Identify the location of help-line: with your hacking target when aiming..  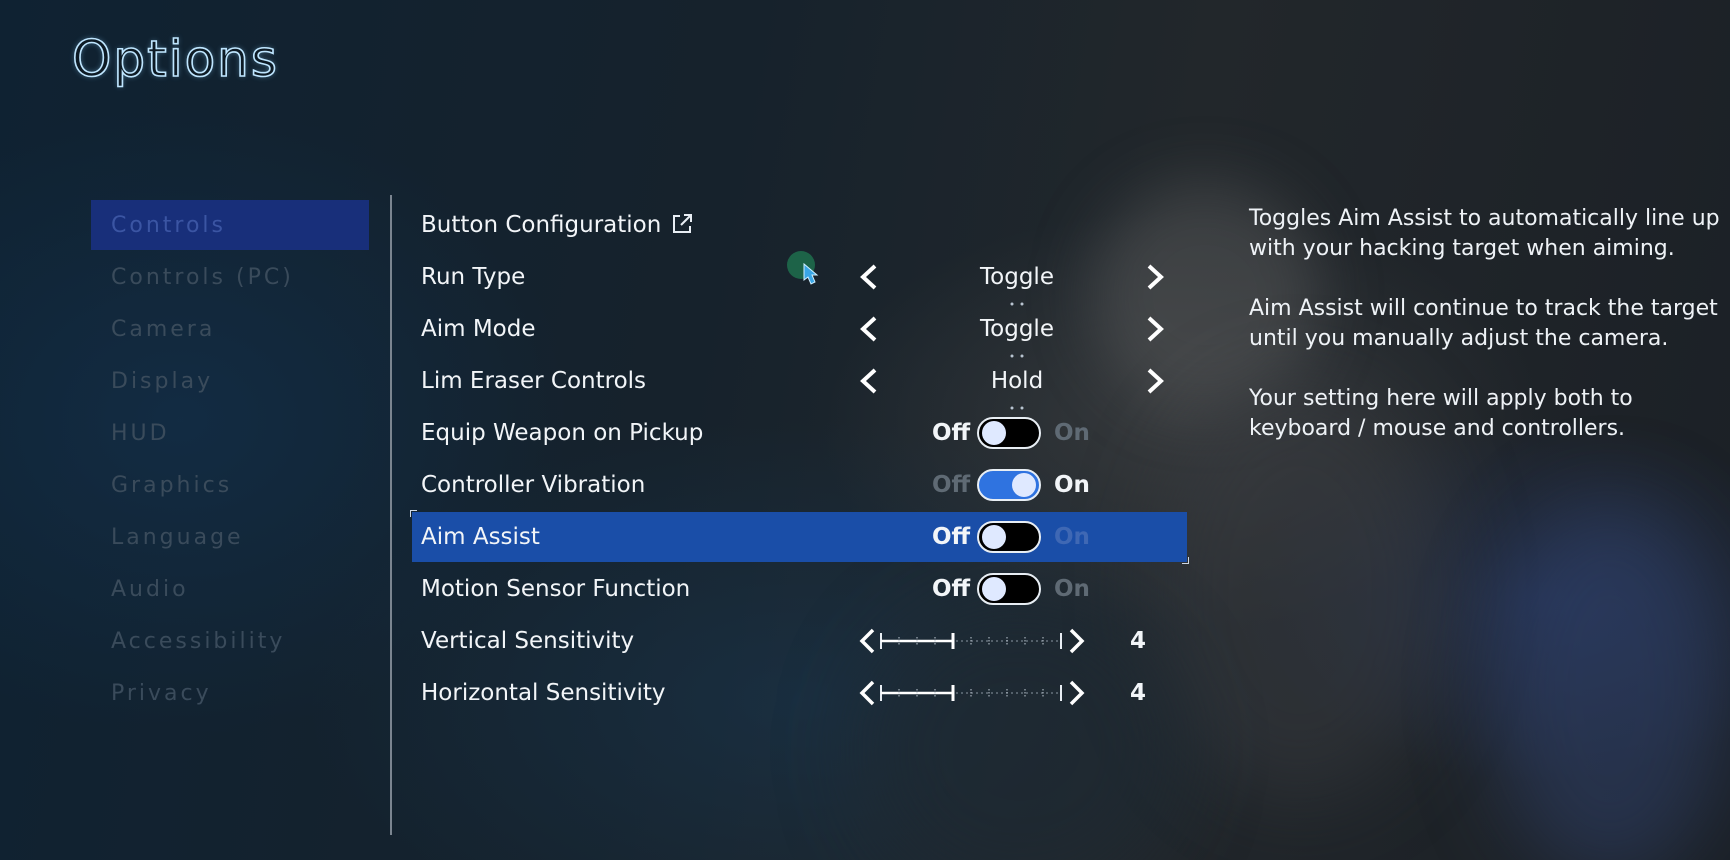
(1462, 248).